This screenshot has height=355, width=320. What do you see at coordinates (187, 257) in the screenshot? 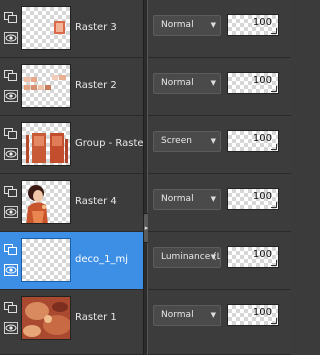
I see `blend-mode-dropdown: Luminance (L) ▼` at bounding box center [187, 257].